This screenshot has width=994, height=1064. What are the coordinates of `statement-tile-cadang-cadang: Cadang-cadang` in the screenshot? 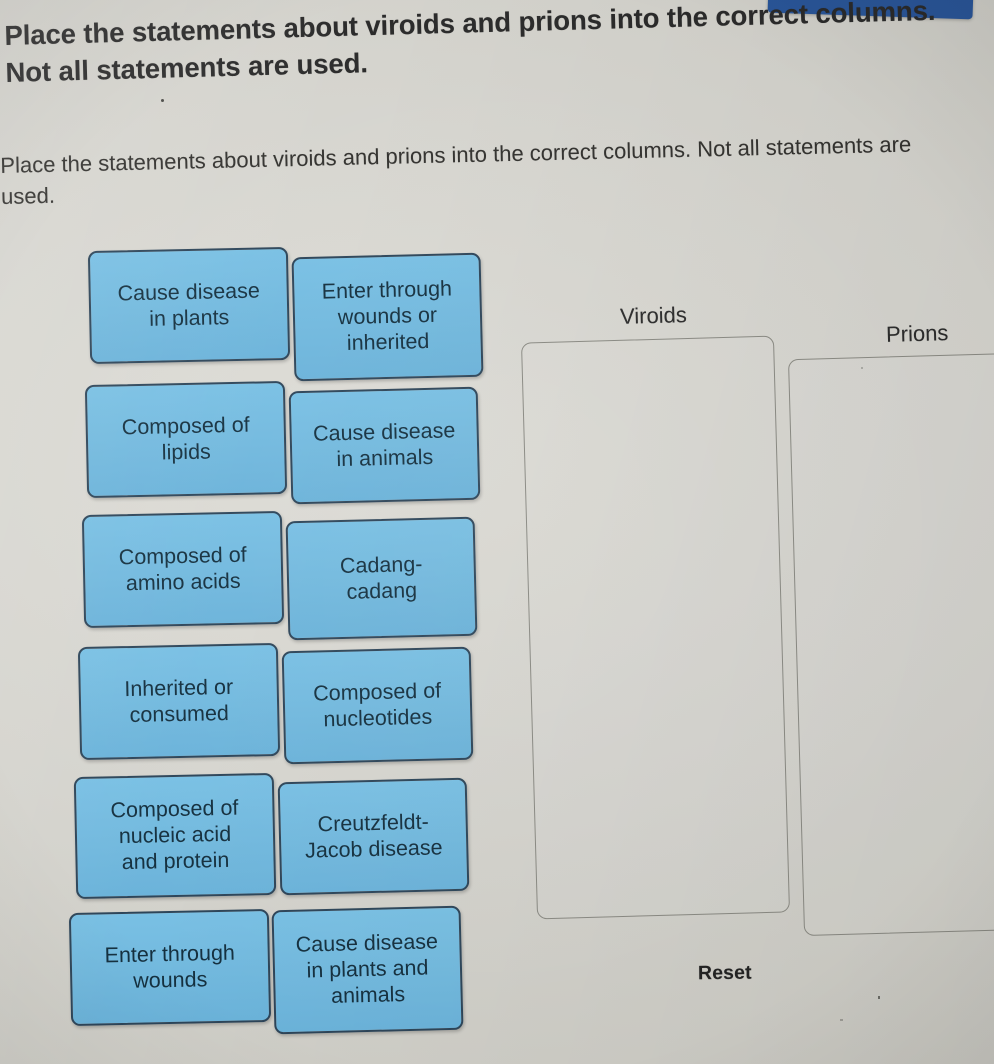 It's located at (381, 578).